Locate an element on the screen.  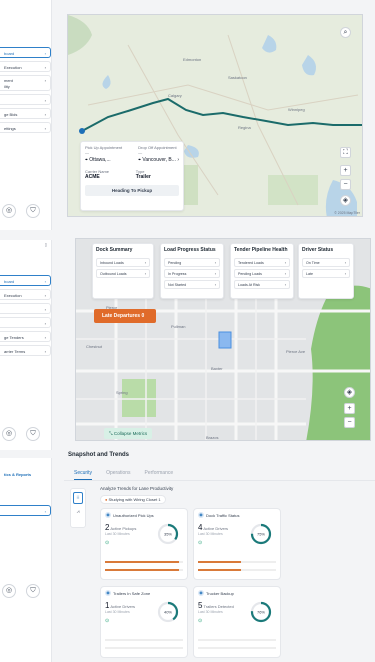
metric-gauge: 76% is located at coordinates (261, 612).